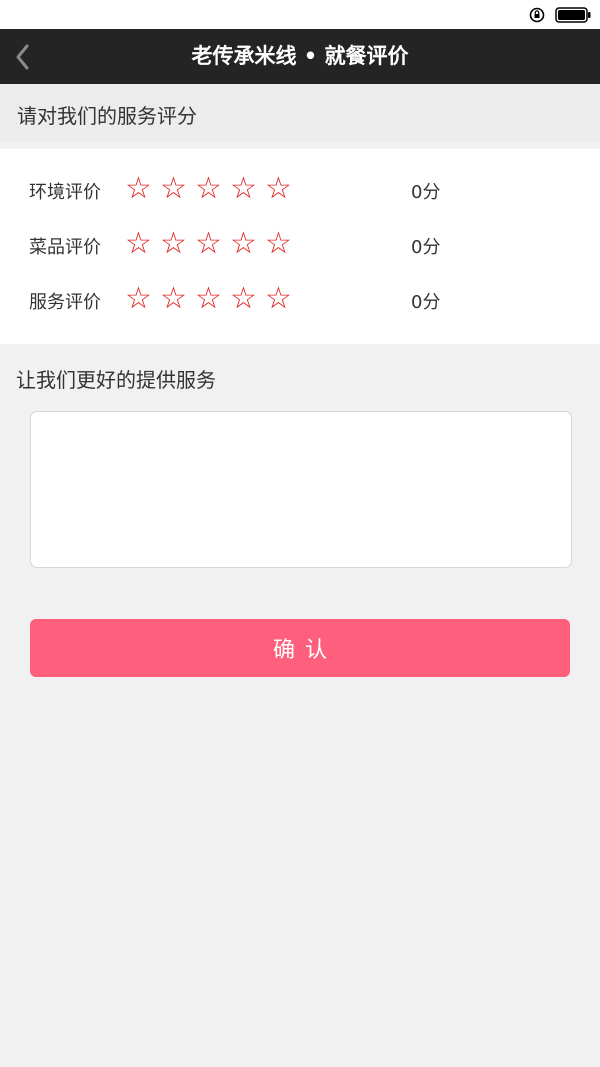  What do you see at coordinates (573, 15) in the screenshot?
I see `battery-icon` at bounding box center [573, 15].